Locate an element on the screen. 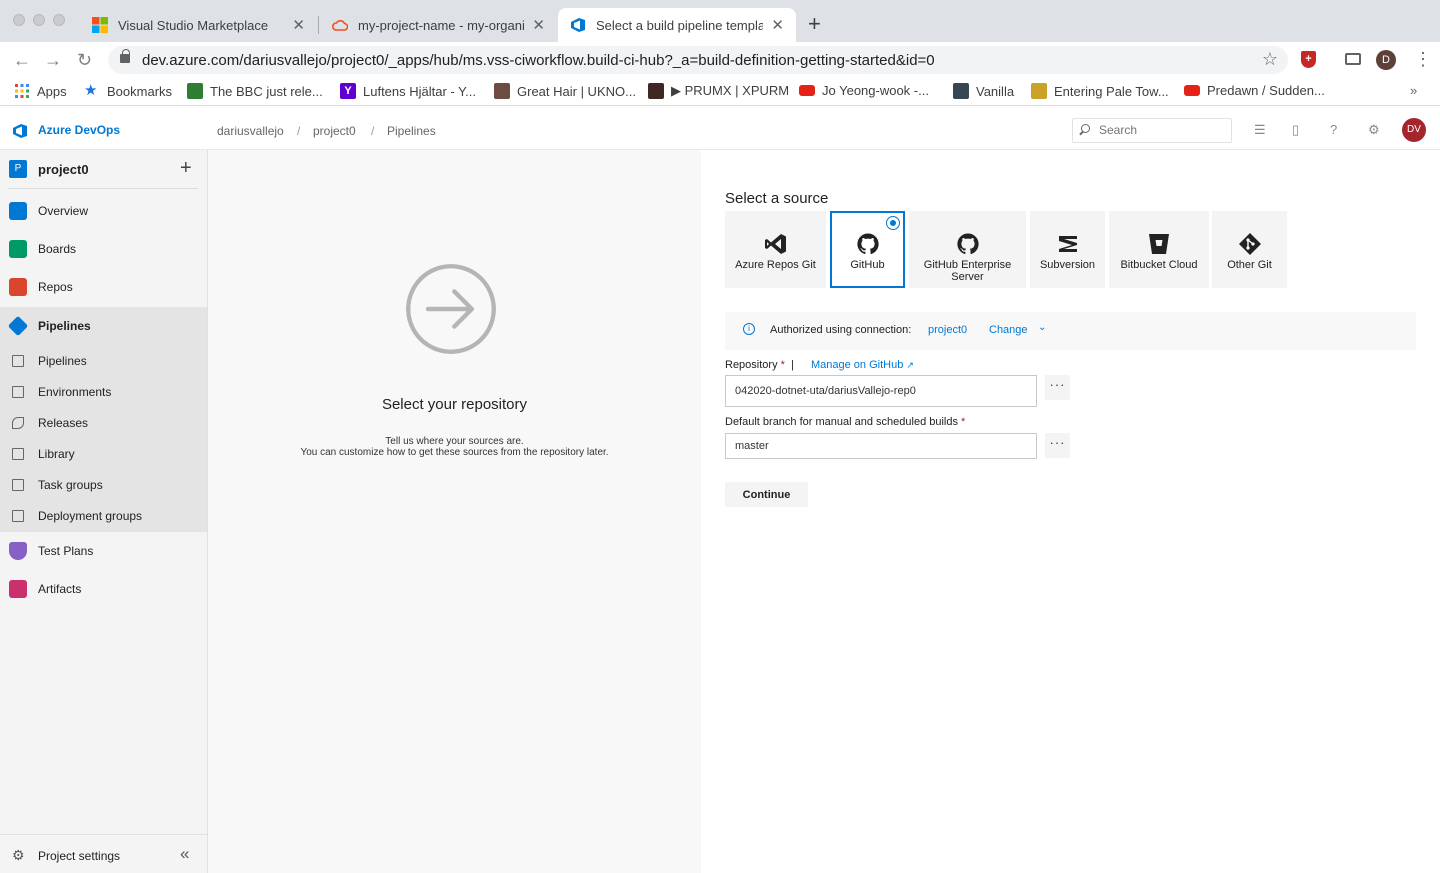 This screenshot has width=1440, height=873. nav-item-test-plans: Test Plans is located at coordinates (103, 551).